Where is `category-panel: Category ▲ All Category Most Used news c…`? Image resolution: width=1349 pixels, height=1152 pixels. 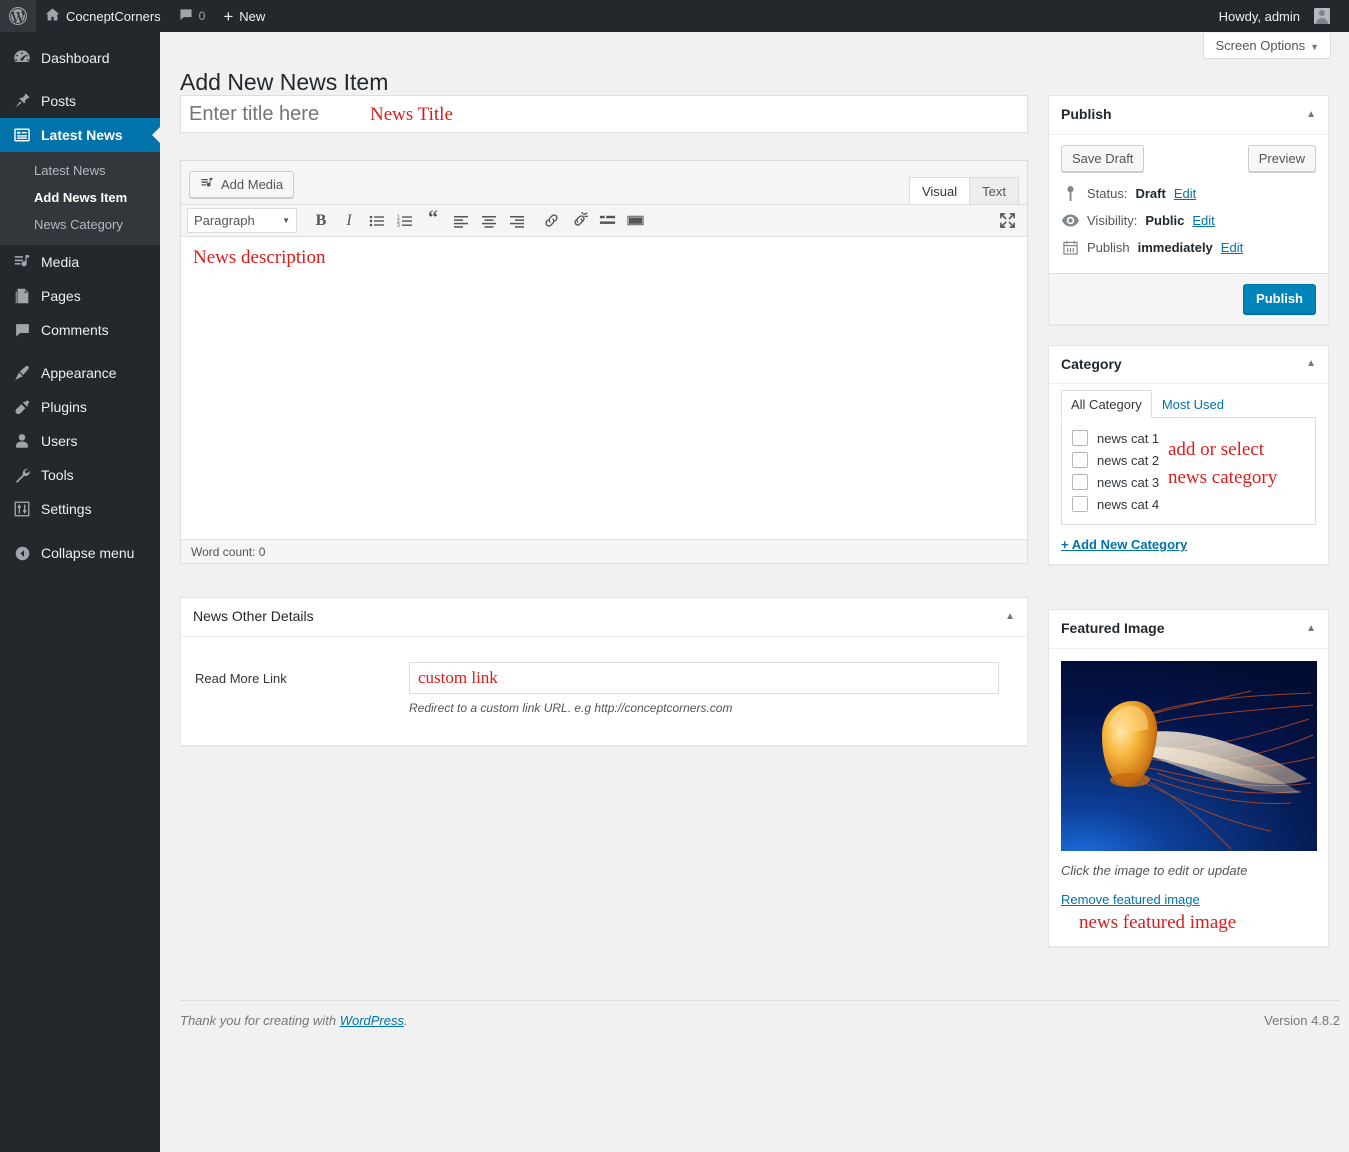 category-panel: Category ▲ All Category Most Used news c… is located at coordinates (1188, 455).